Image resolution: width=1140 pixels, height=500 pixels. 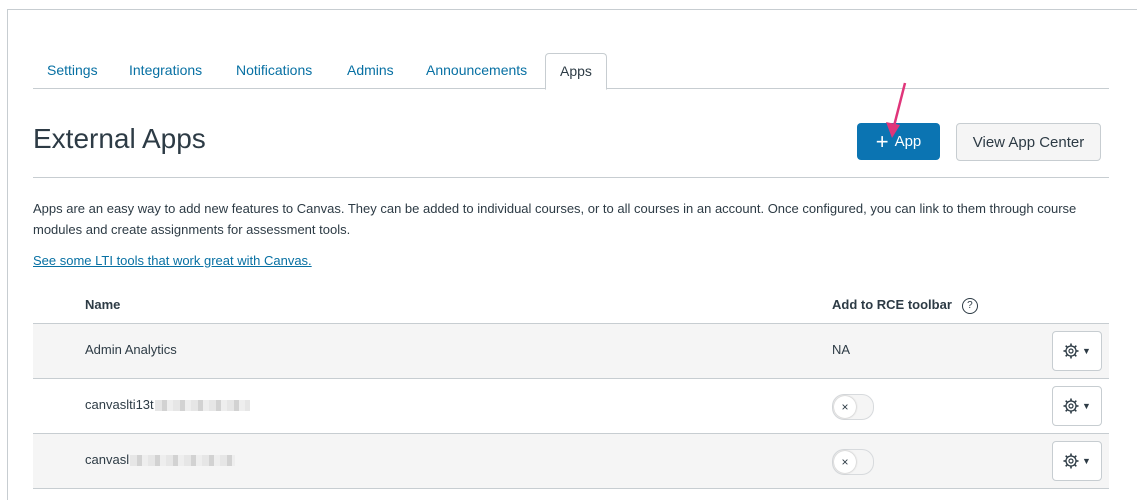 What do you see at coordinates (571, 461) in the screenshot?
I see `table-row: canvasl × ▼` at bounding box center [571, 461].